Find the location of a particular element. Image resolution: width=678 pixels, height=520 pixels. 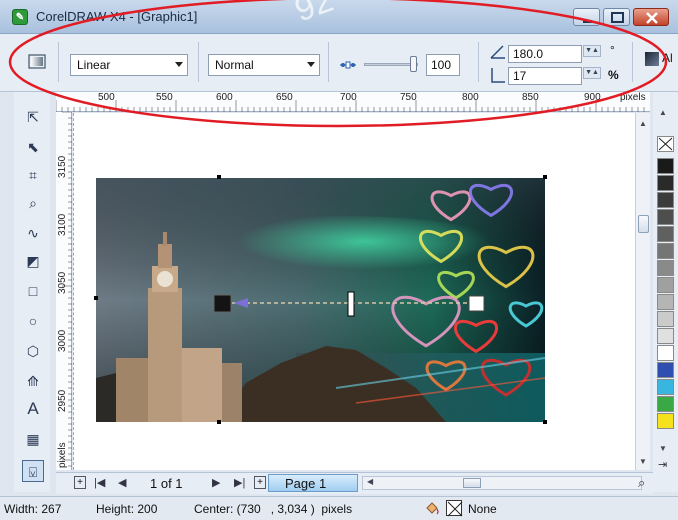

object-center: Center: (730 , 3,034 ) pixels is located at coordinates (273, 509).